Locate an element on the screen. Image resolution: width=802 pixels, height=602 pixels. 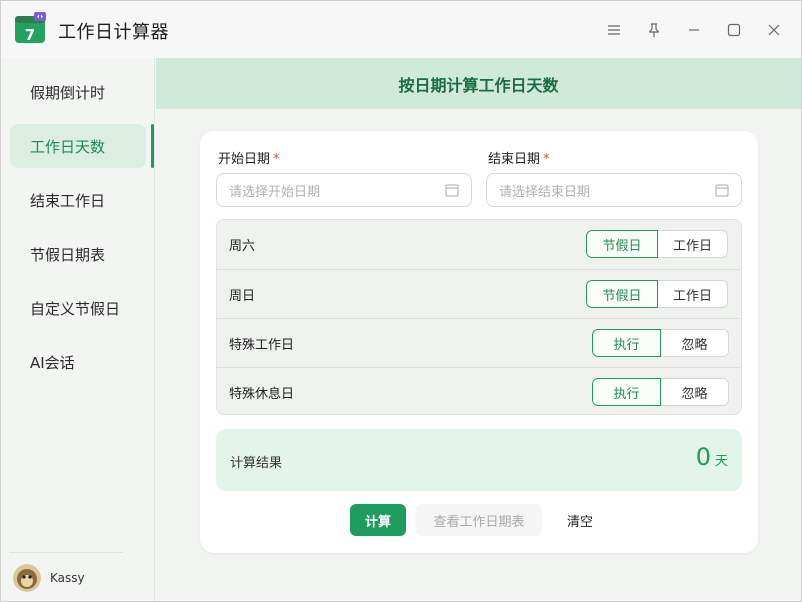
option-row-special-workday: 特殊工作日 执行 忽略 is located at coordinates (479, 342).